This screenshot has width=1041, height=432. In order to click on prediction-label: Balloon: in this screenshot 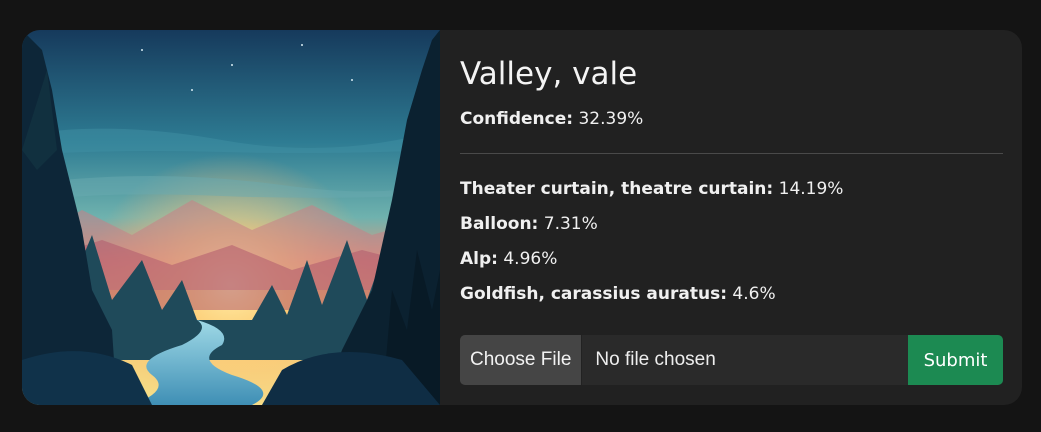, I will do `click(499, 224)`.